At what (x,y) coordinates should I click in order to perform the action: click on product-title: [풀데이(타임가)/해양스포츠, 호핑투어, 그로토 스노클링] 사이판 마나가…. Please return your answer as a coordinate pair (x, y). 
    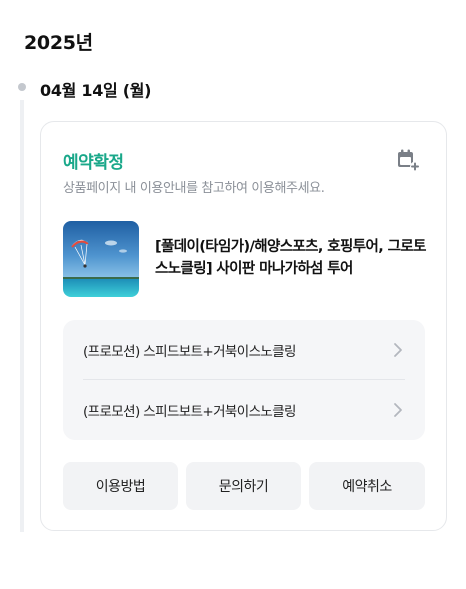
    Looking at the image, I should click on (291, 258).